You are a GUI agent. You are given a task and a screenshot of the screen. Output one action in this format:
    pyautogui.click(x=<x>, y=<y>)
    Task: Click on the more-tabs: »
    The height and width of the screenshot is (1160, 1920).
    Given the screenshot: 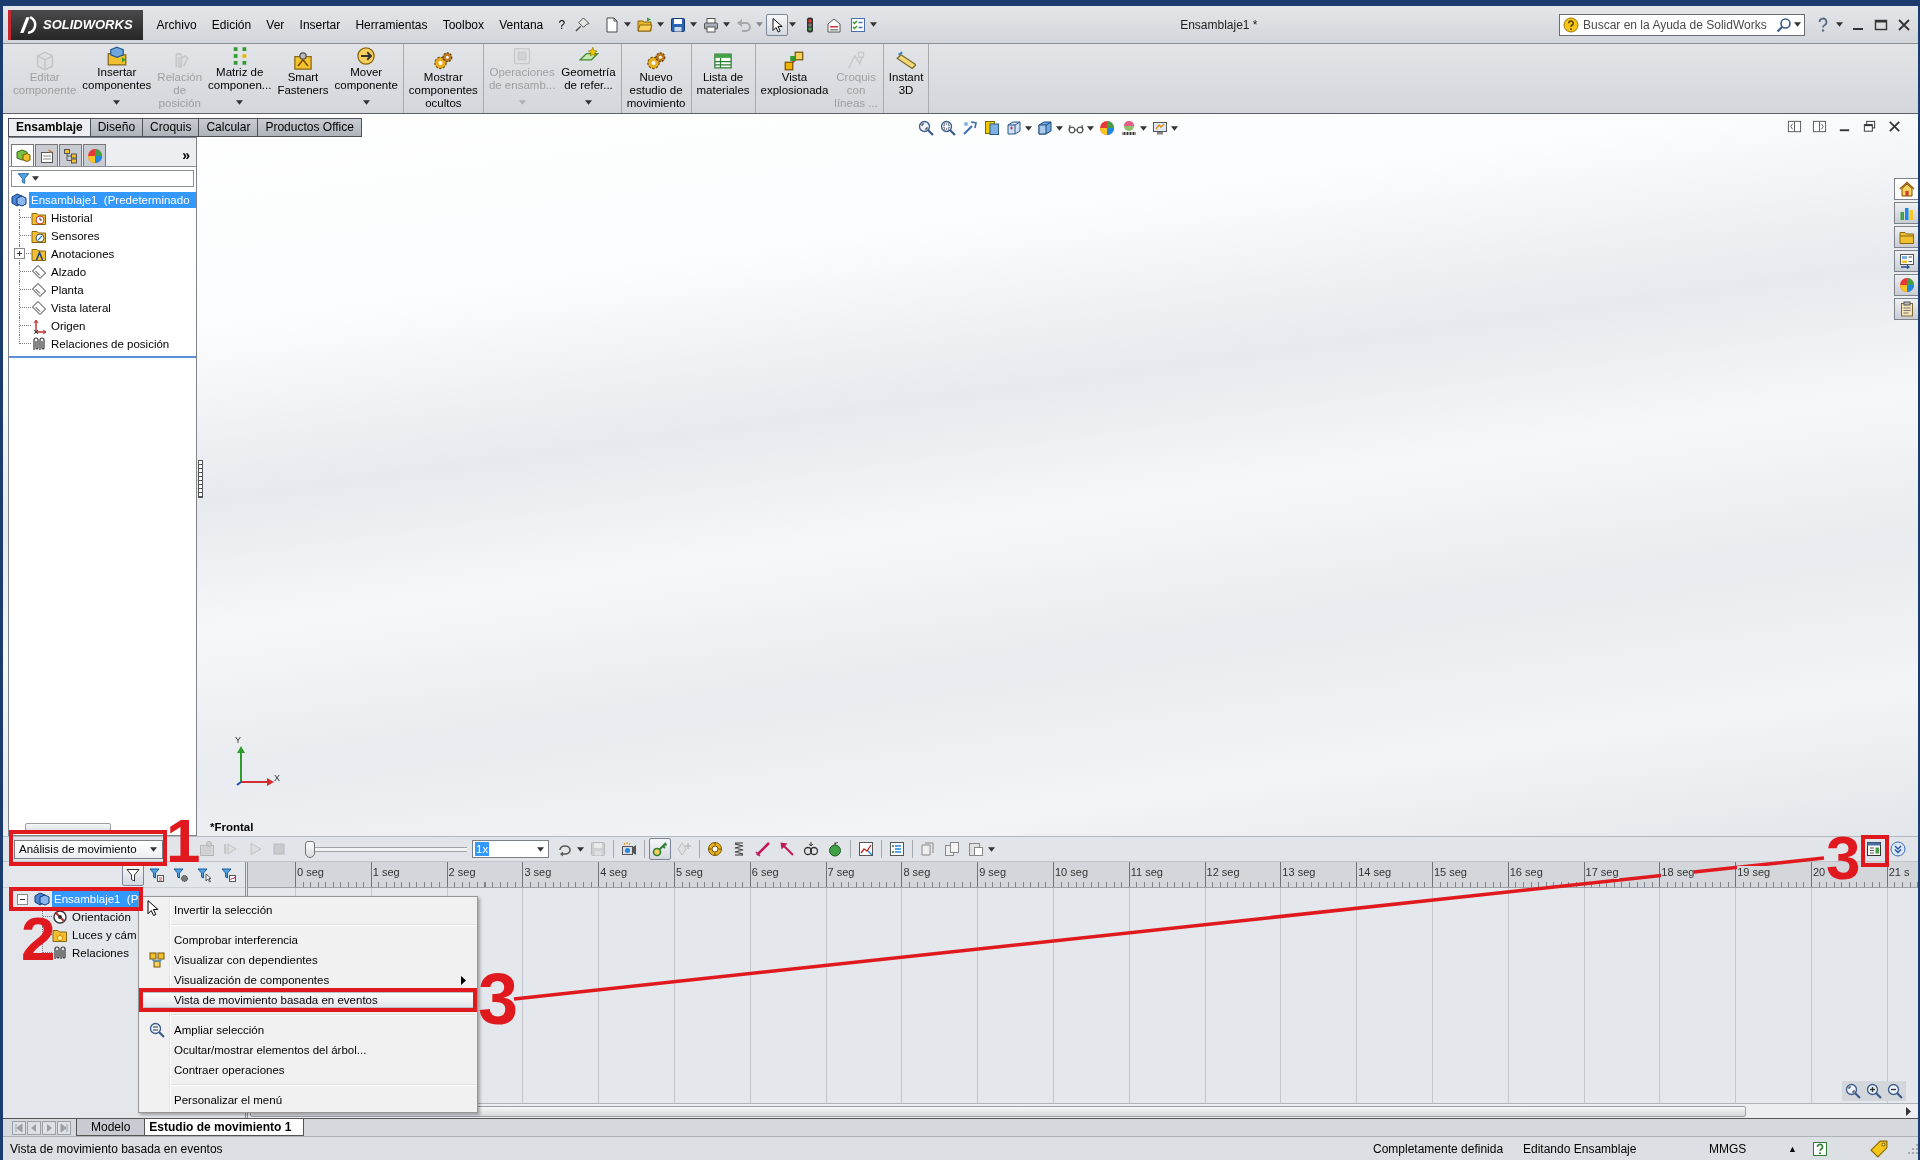 What is the action you would take?
    pyautogui.click(x=186, y=155)
    